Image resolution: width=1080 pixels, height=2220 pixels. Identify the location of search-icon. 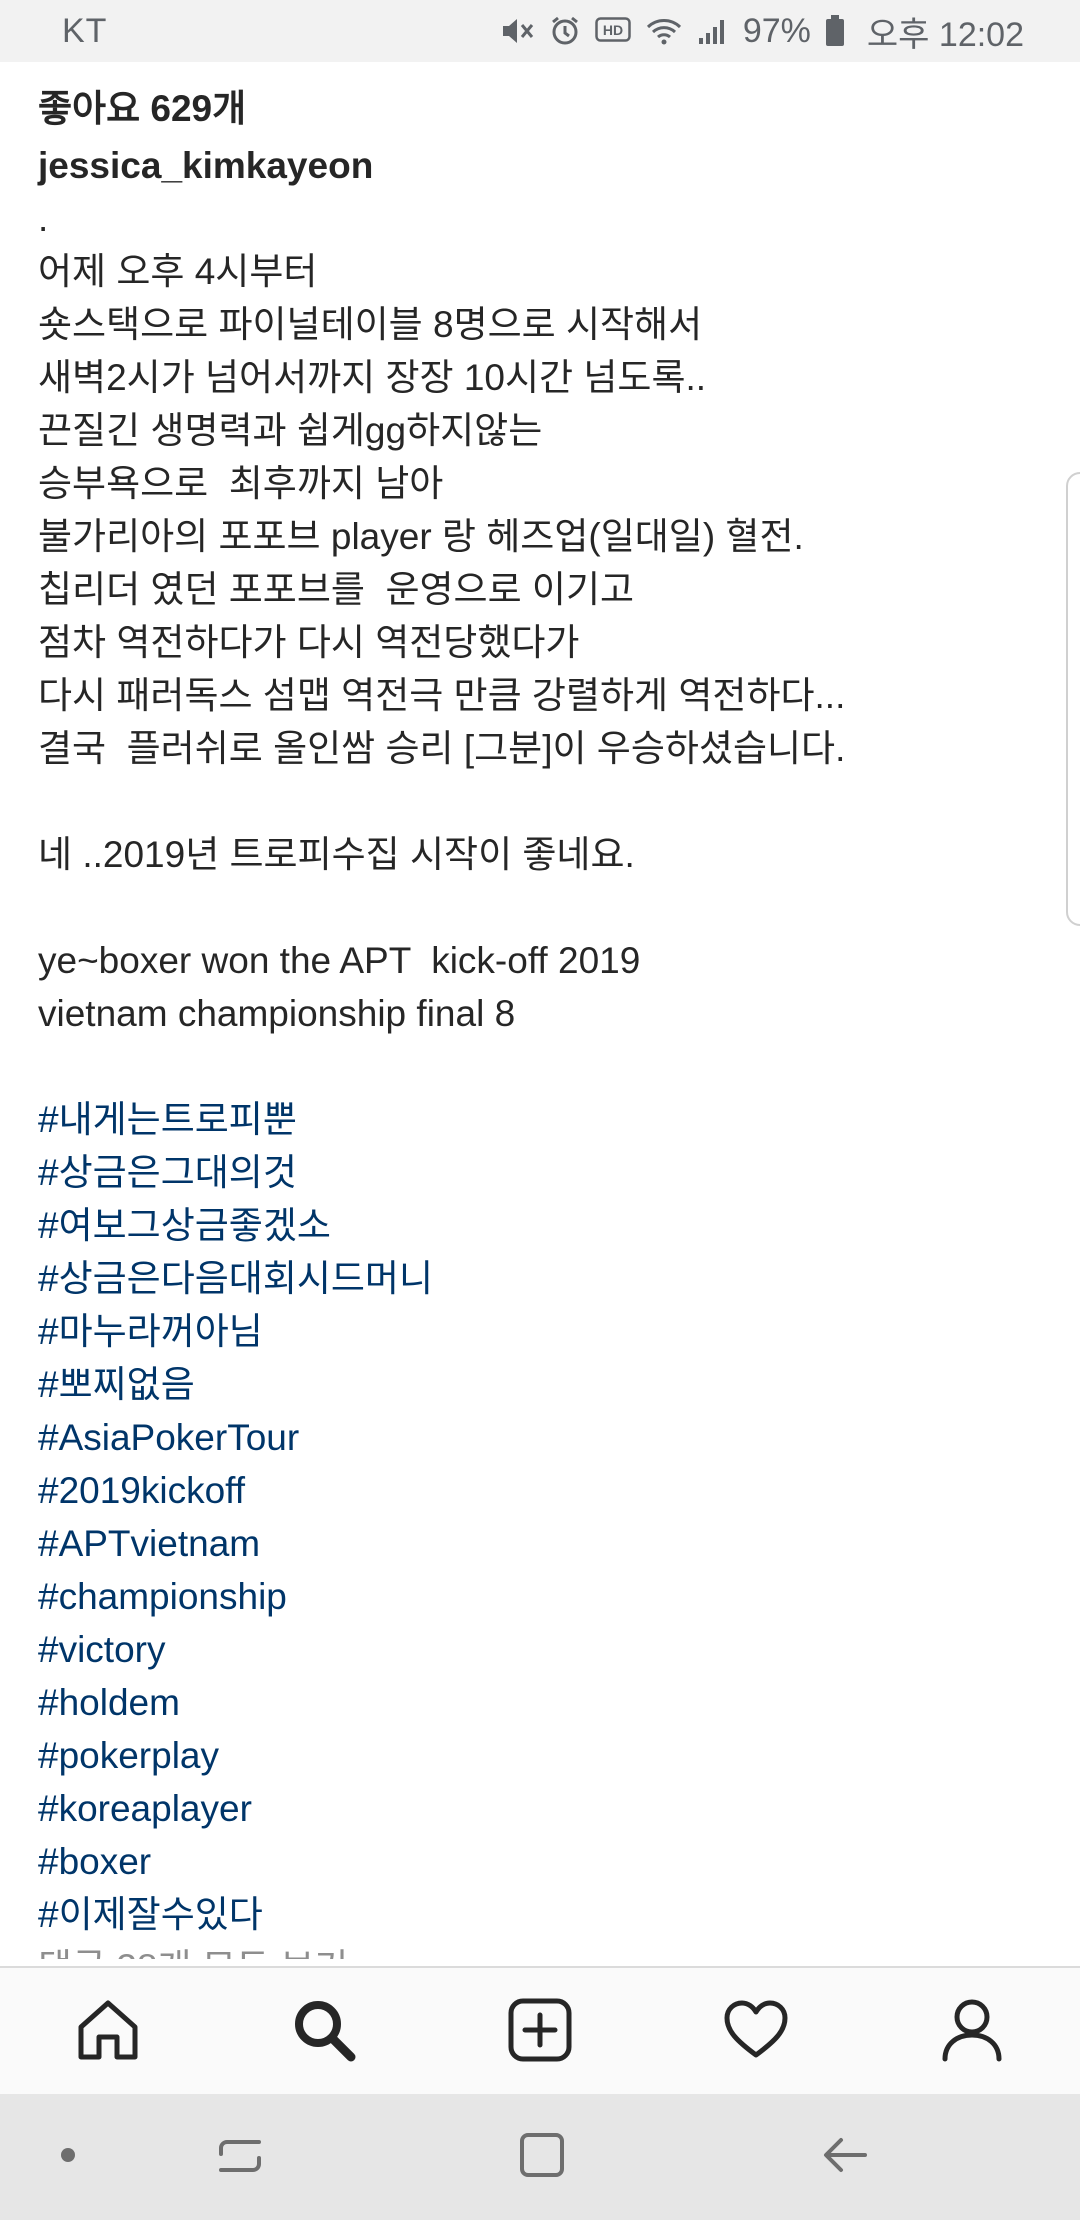
(324, 2032).